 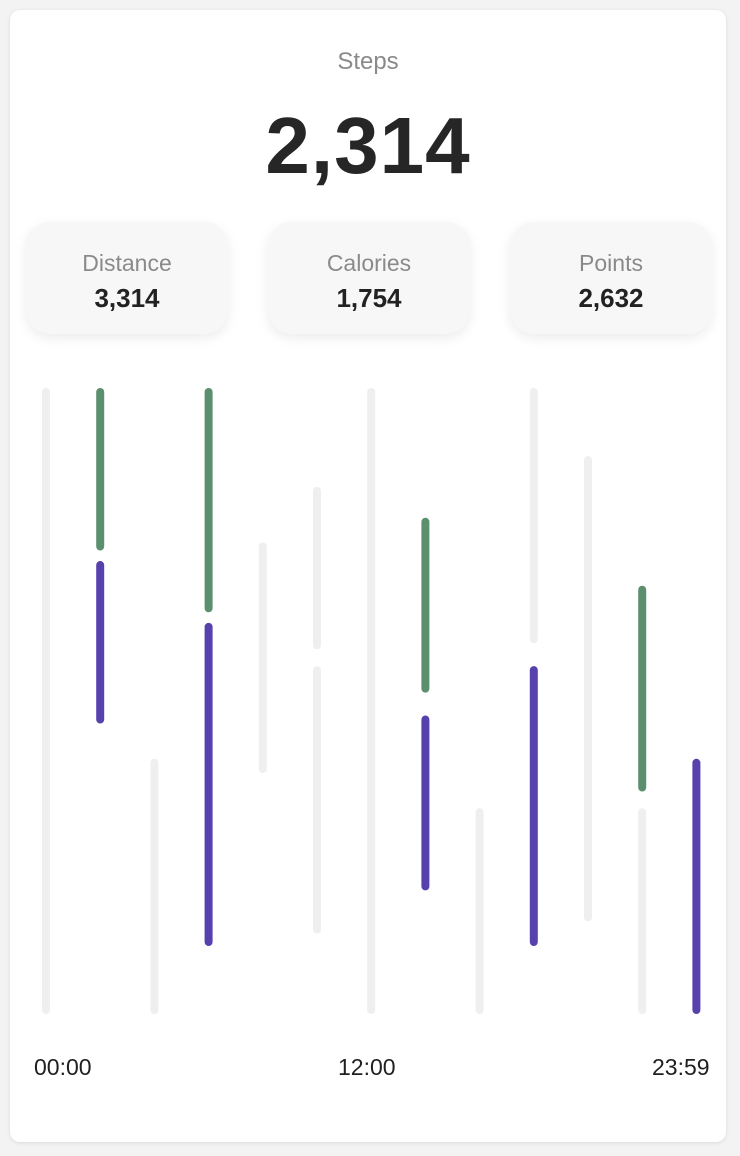 What do you see at coordinates (367, 1067) in the screenshot?
I see `x-axis-label-mid: 12:00` at bounding box center [367, 1067].